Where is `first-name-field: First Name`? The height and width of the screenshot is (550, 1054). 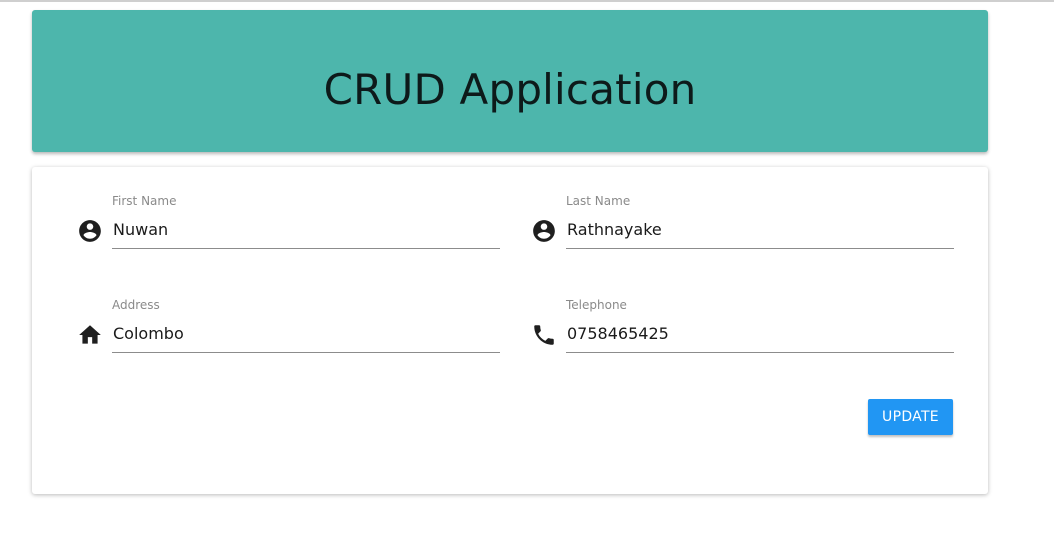 first-name-field: First Name is located at coordinates (288, 224).